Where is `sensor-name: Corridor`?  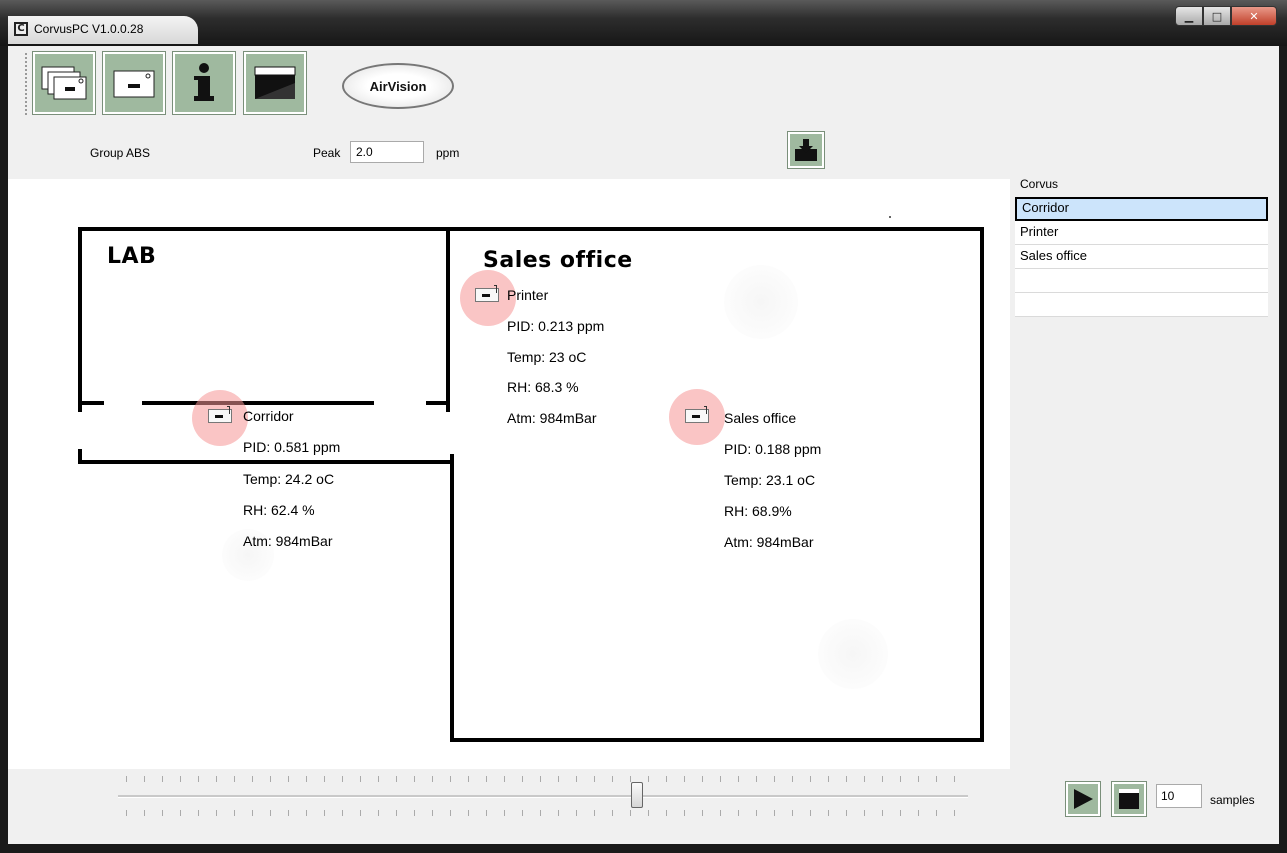
sensor-name: Corridor is located at coordinates (268, 416).